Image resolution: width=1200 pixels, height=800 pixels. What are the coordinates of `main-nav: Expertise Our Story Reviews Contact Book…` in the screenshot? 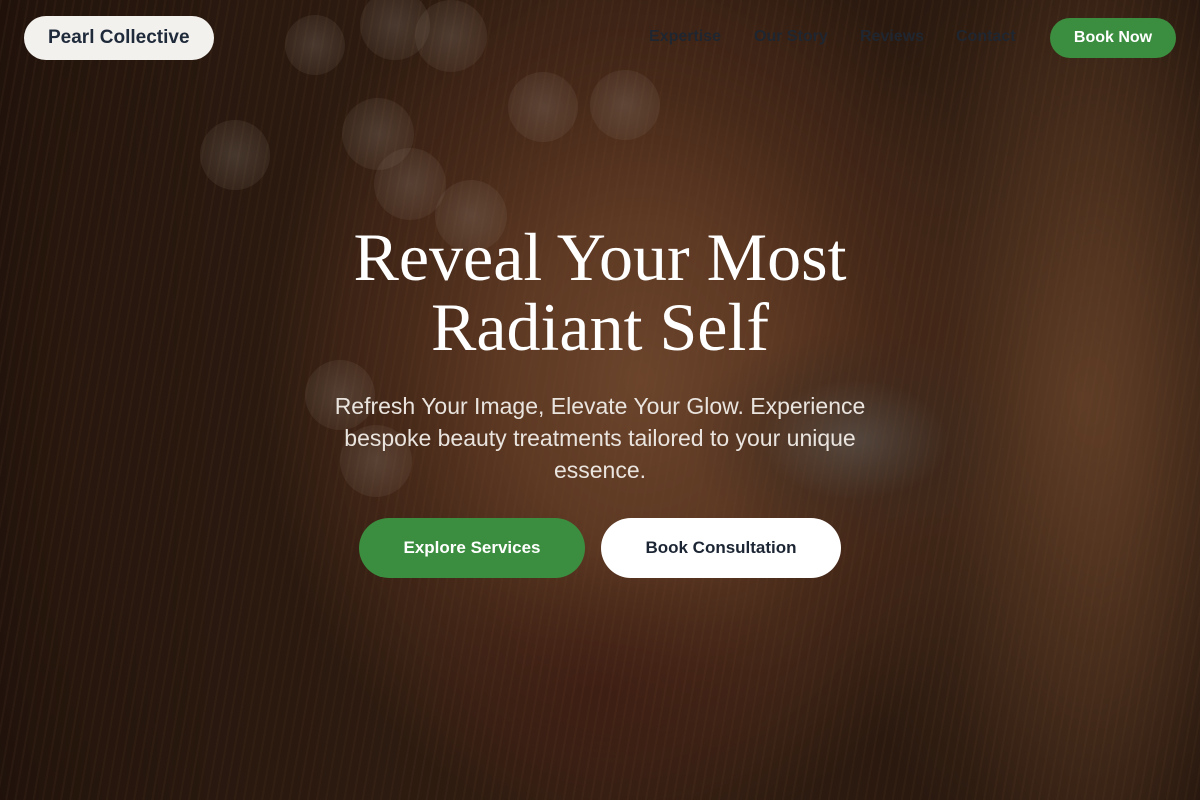 It's located at (600, 38).